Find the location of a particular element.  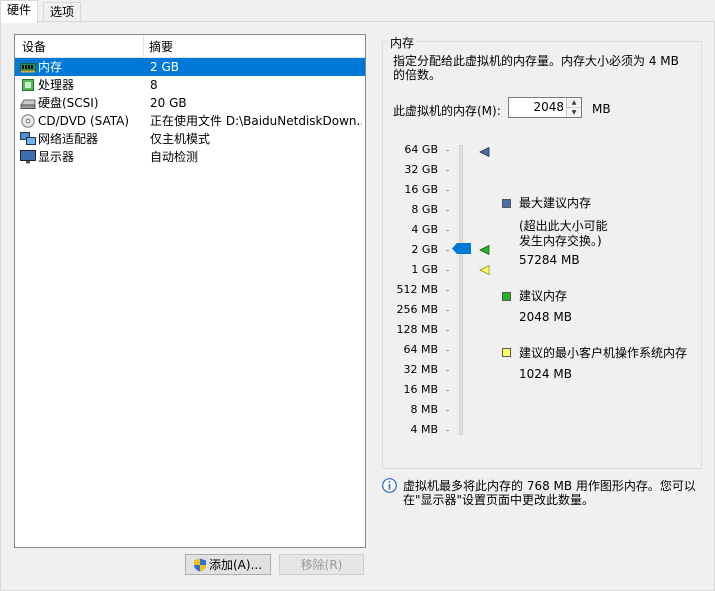

list-header: 设备 摘要 is located at coordinates (190, 46).